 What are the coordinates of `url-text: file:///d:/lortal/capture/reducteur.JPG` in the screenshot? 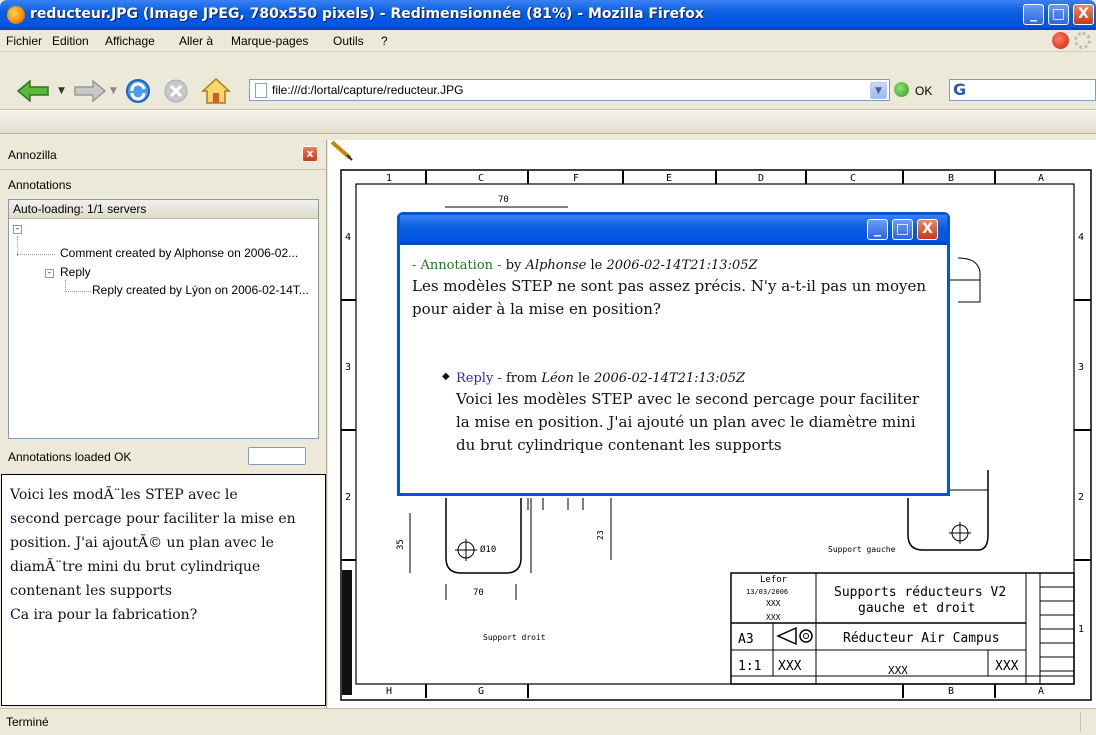 It's located at (368, 90).